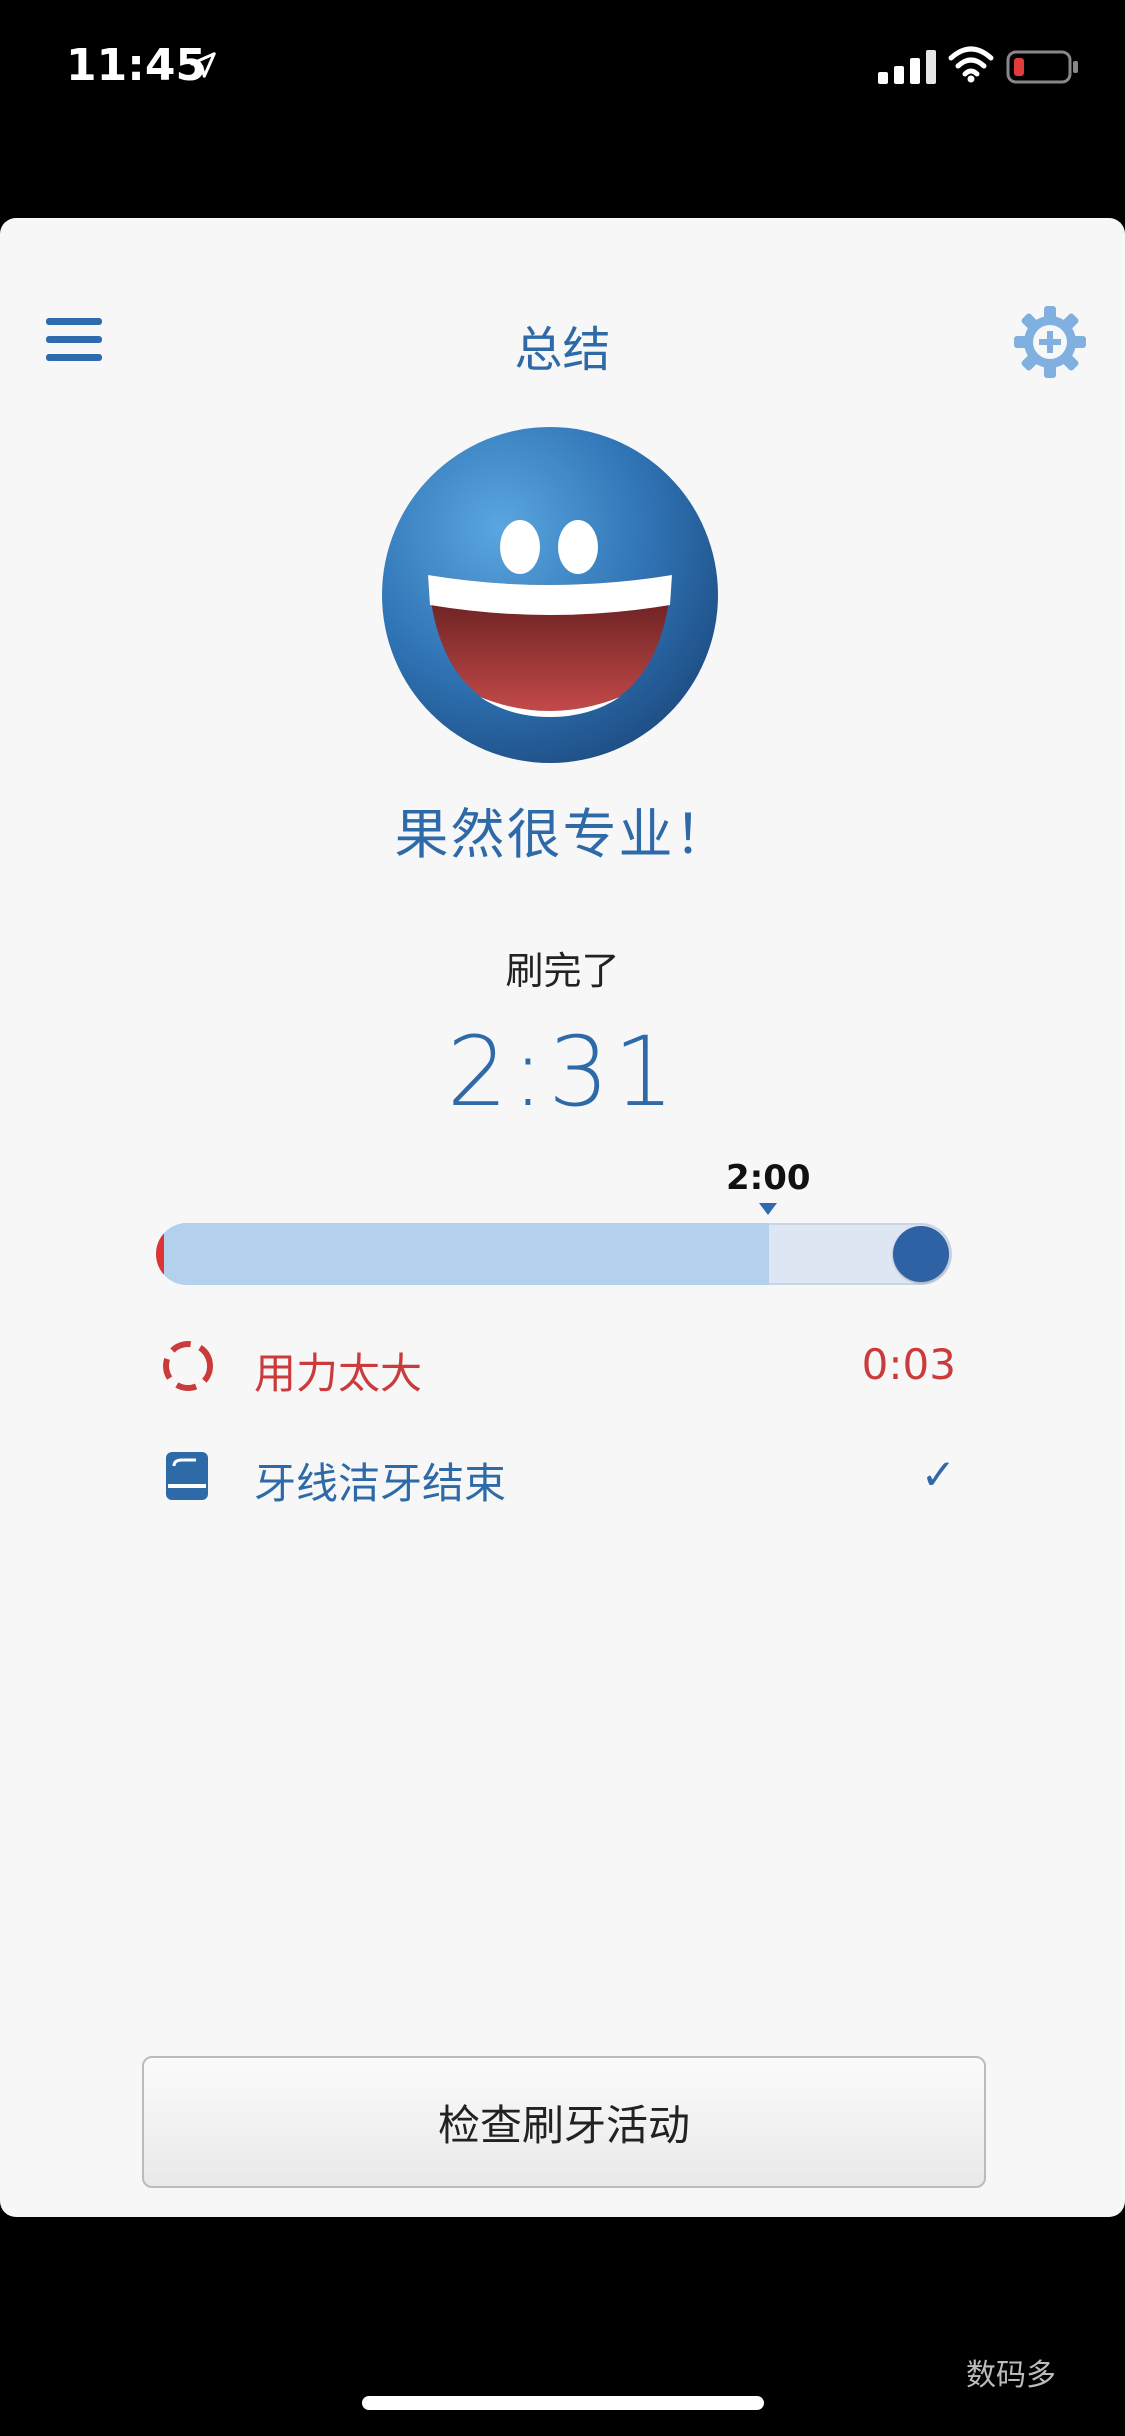 This screenshot has height=2436, width=1125. I want to click on smiley-face-icon, so click(550, 595).